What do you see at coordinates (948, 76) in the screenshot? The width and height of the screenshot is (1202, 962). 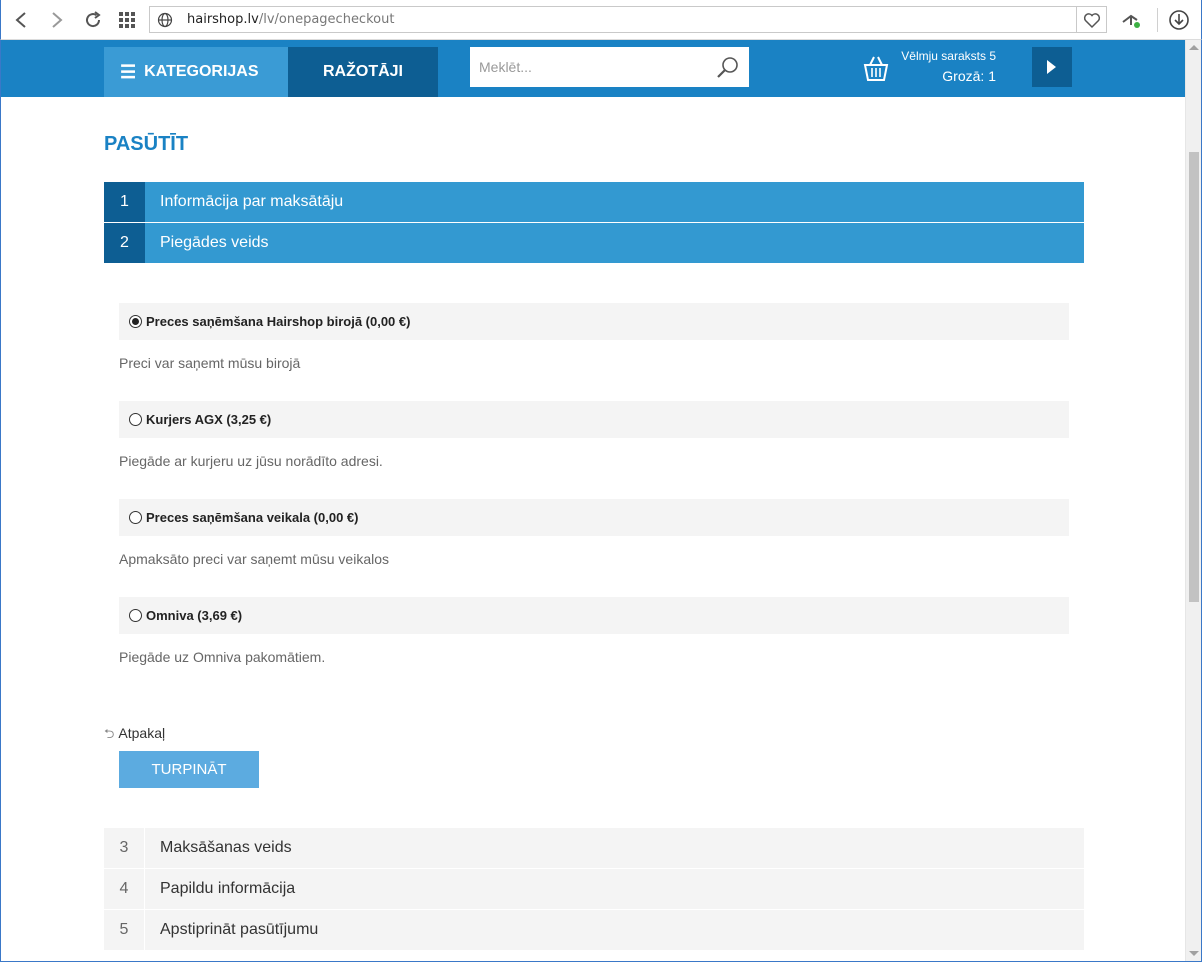 I see `cart-count: Grozā: 1` at bounding box center [948, 76].